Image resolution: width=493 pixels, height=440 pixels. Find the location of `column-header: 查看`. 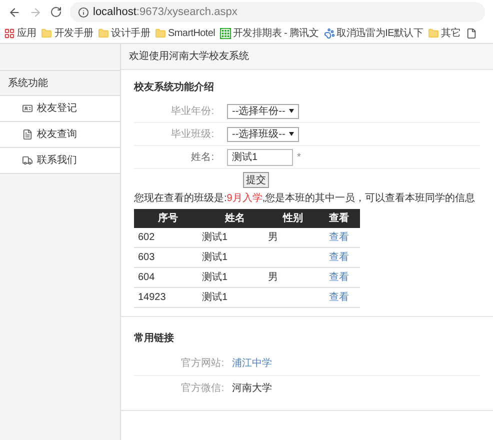

column-header: 查看 is located at coordinates (339, 219).